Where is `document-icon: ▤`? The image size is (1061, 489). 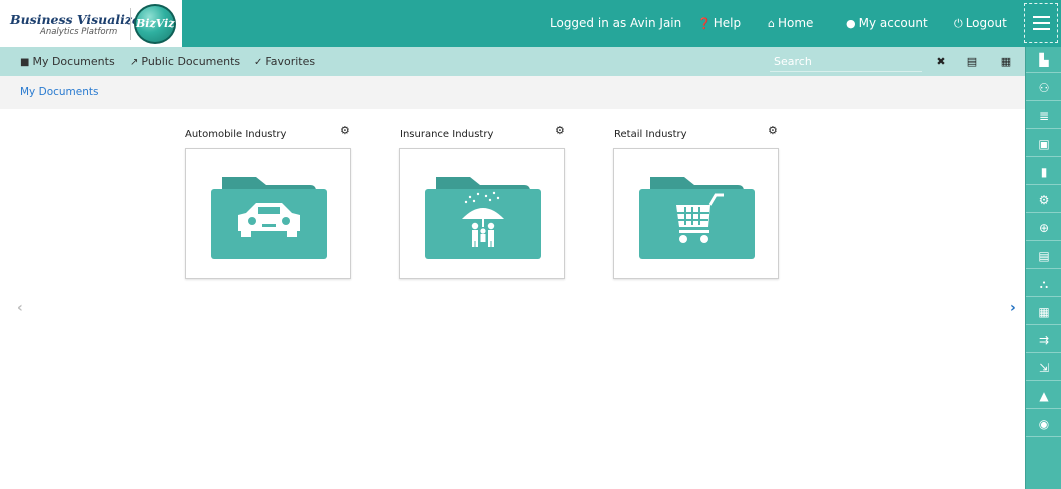 document-icon: ▤ is located at coordinates (1043, 256).